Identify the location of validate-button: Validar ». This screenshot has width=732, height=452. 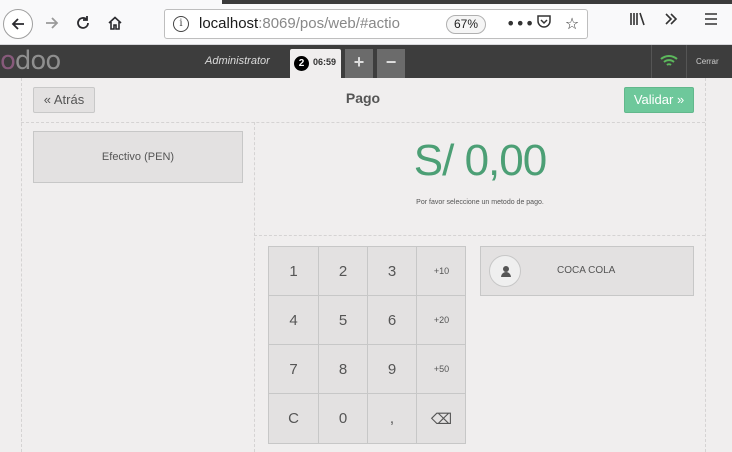
(659, 100).